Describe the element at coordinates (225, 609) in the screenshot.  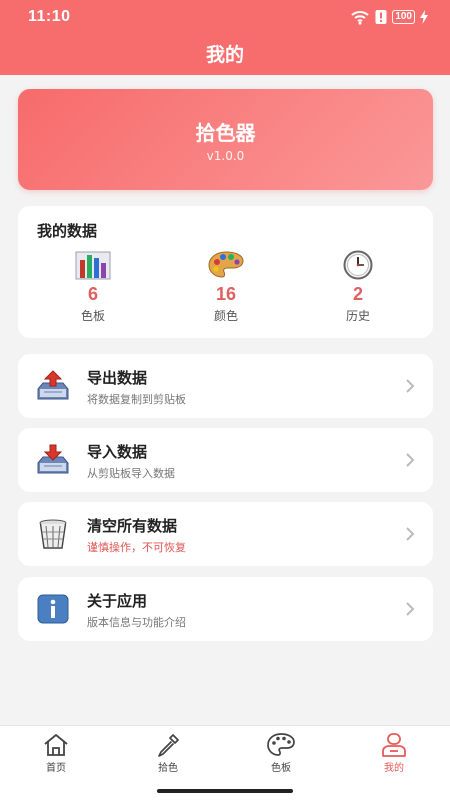
I see `about-app-item: 关于应用 版本信息与功能介绍` at that location.